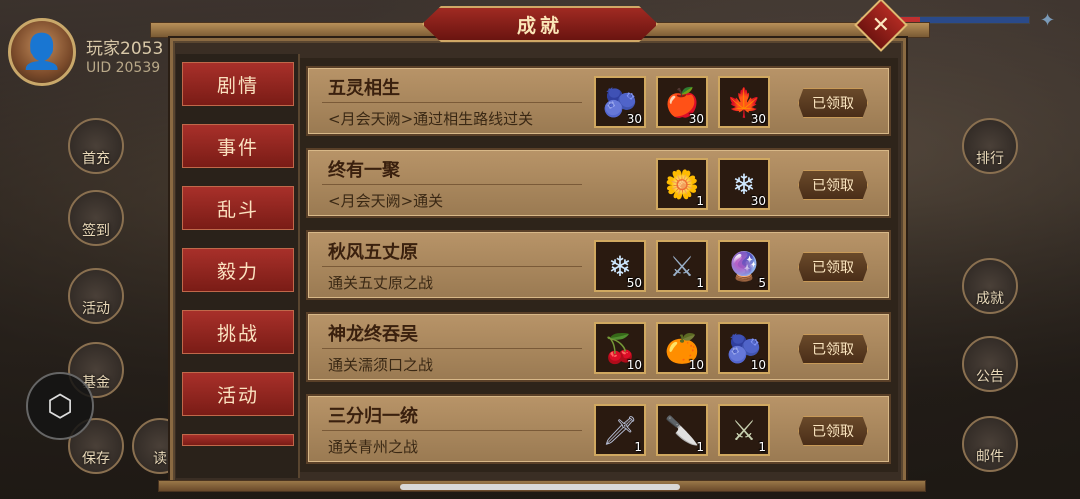  Describe the element at coordinates (431, 119) in the screenshot. I see `achievement-desc: <月会天阙>通过相生路线过关` at that location.